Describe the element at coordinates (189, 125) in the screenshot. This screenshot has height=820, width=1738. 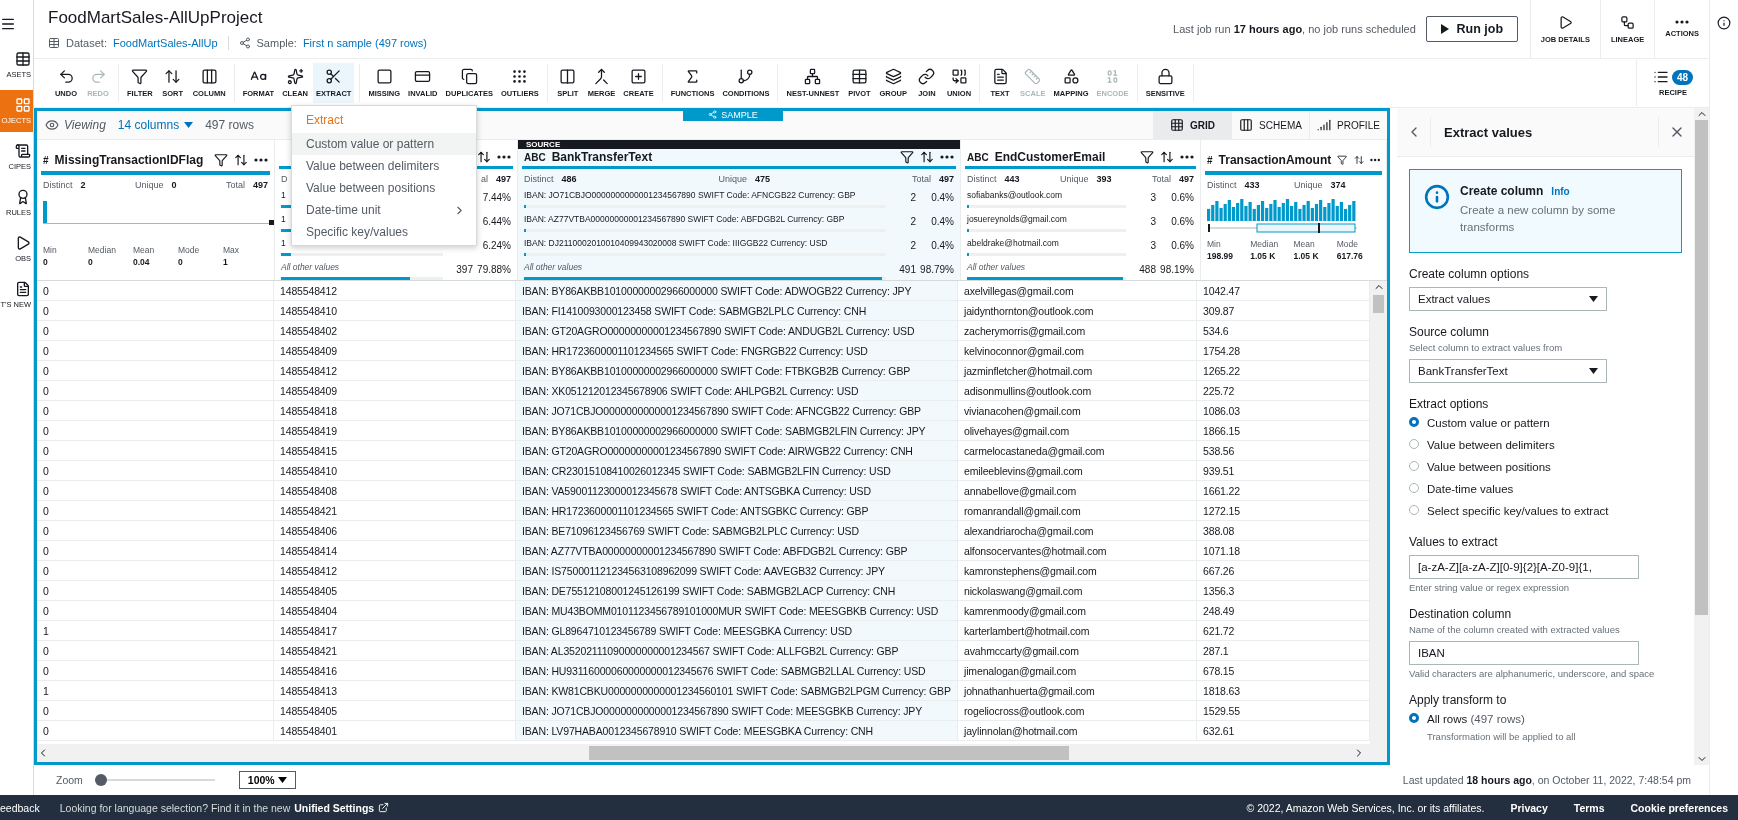
I see `caret-icon` at that location.